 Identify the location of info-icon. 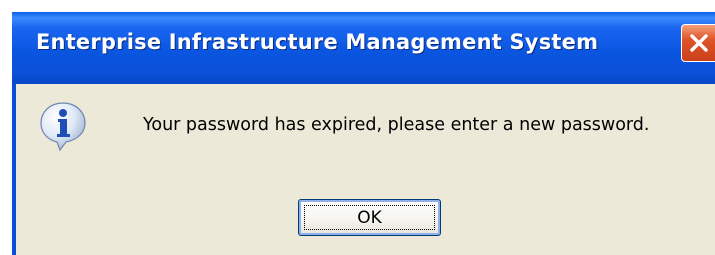
(63, 127).